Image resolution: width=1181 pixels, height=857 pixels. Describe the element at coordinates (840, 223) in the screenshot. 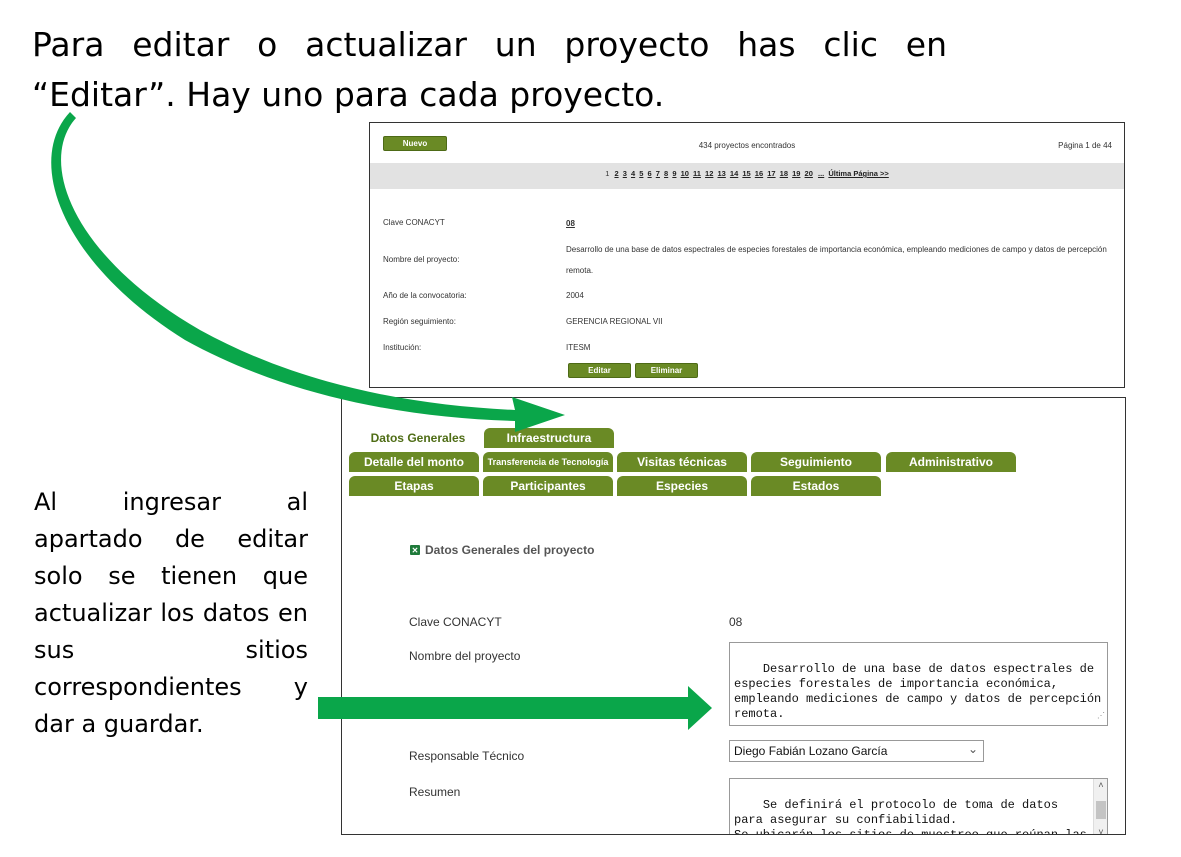

I see `project-key-link: 08` at that location.